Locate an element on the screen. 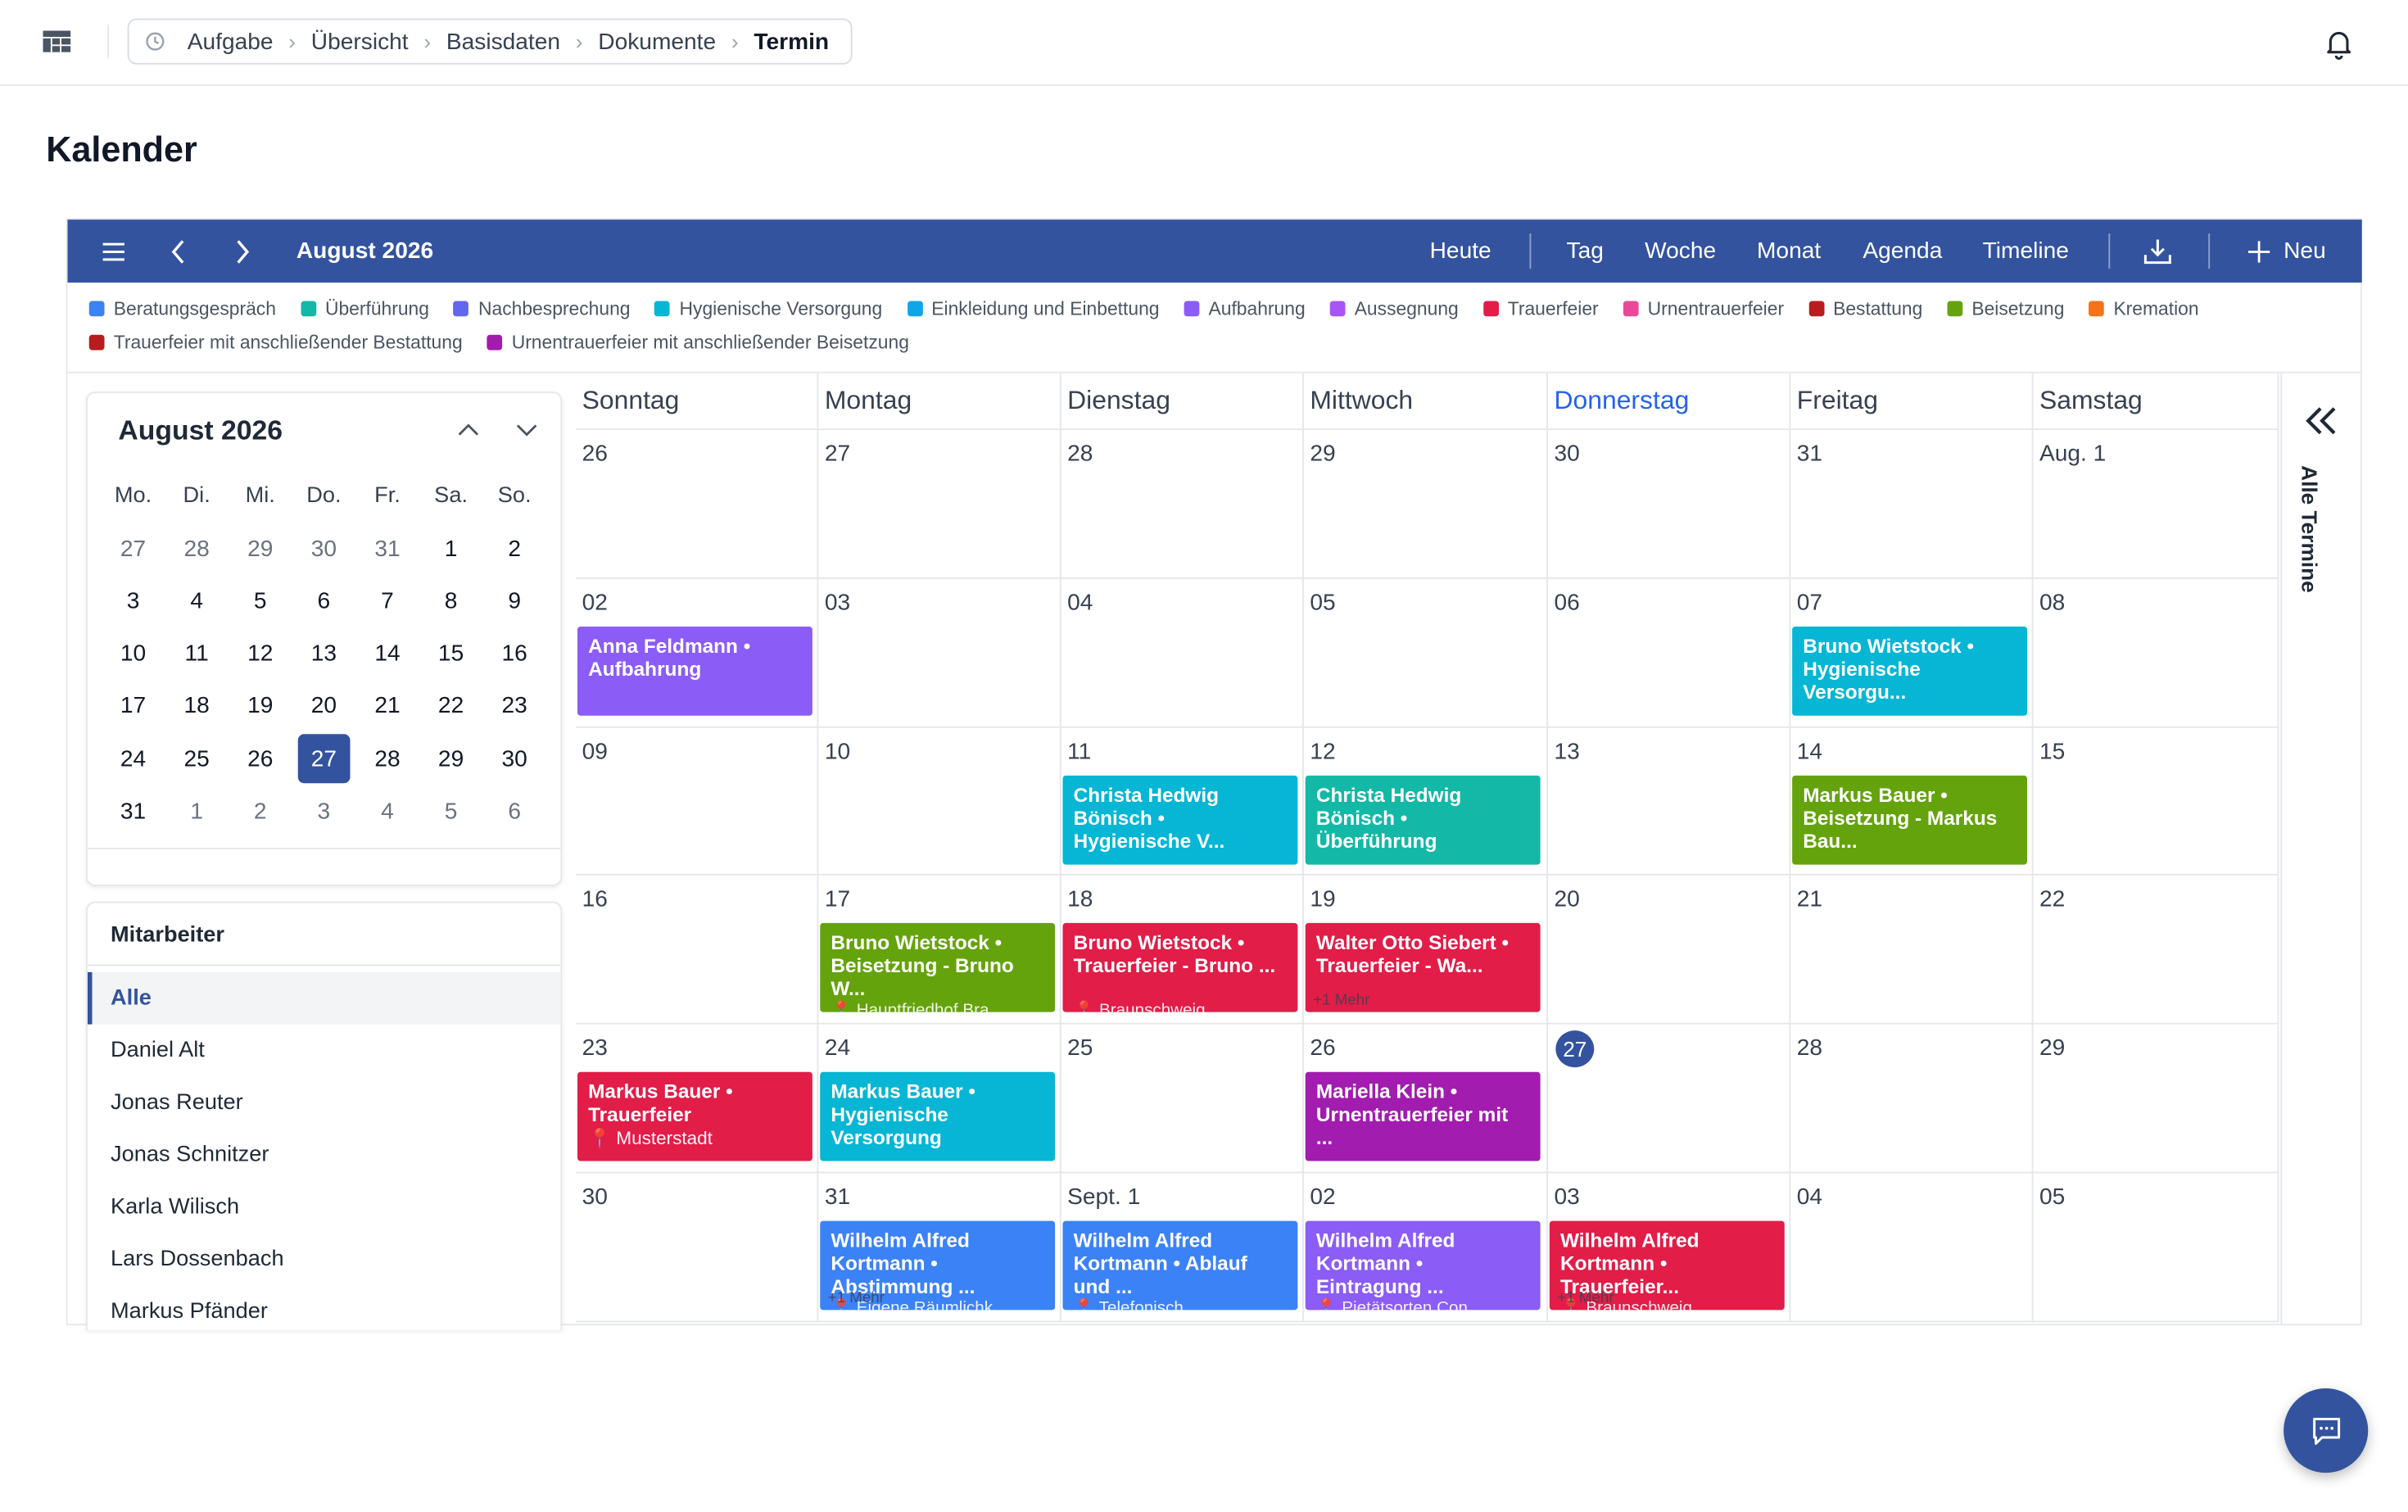  day-number: 02 is located at coordinates (1322, 1197).